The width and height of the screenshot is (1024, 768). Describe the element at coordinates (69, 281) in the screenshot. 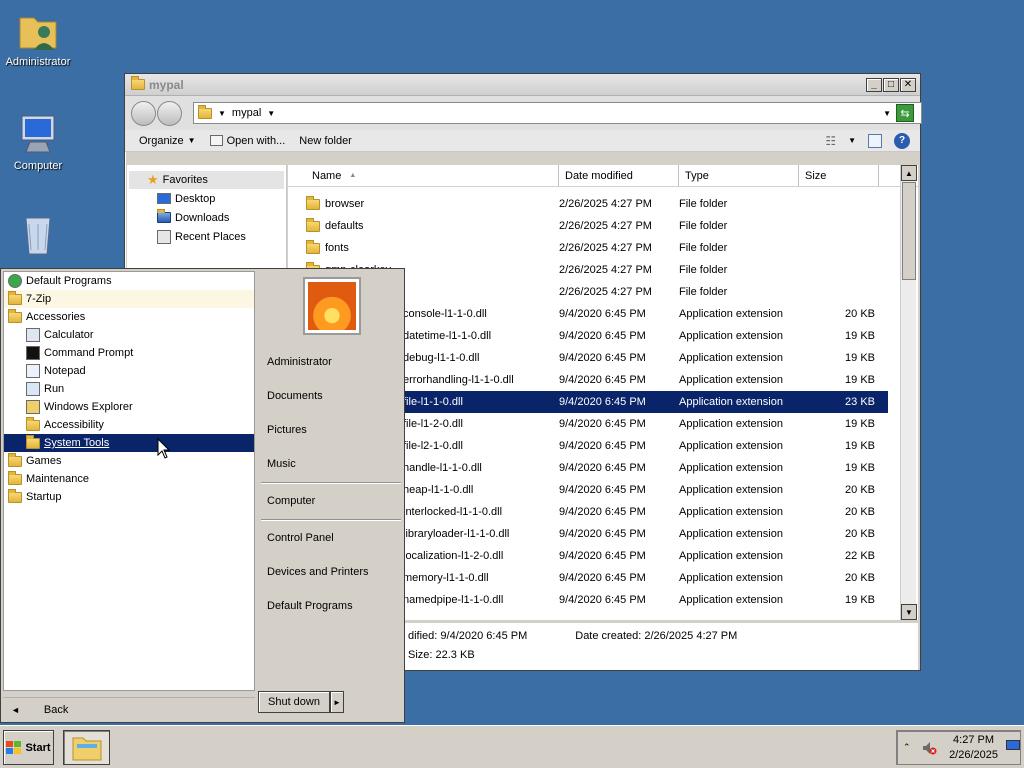

I see `program-label: Default Programs` at that location.